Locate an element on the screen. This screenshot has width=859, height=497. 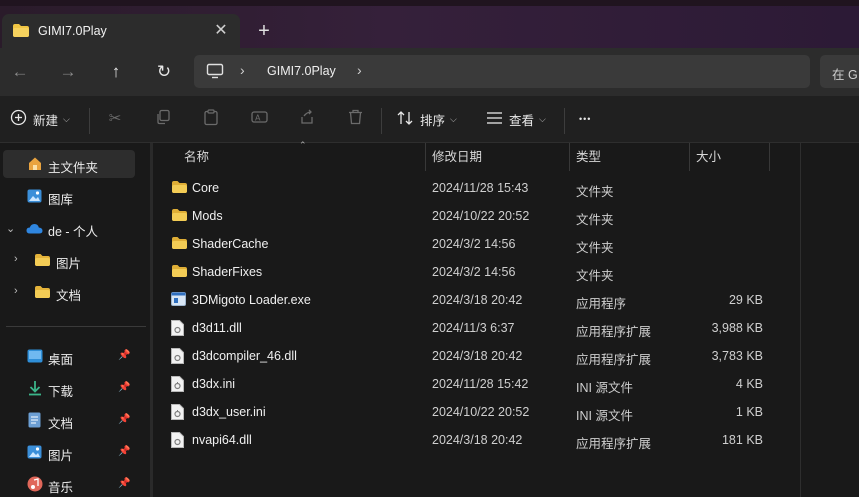
computer-icon is located at coordinates (215, 72).